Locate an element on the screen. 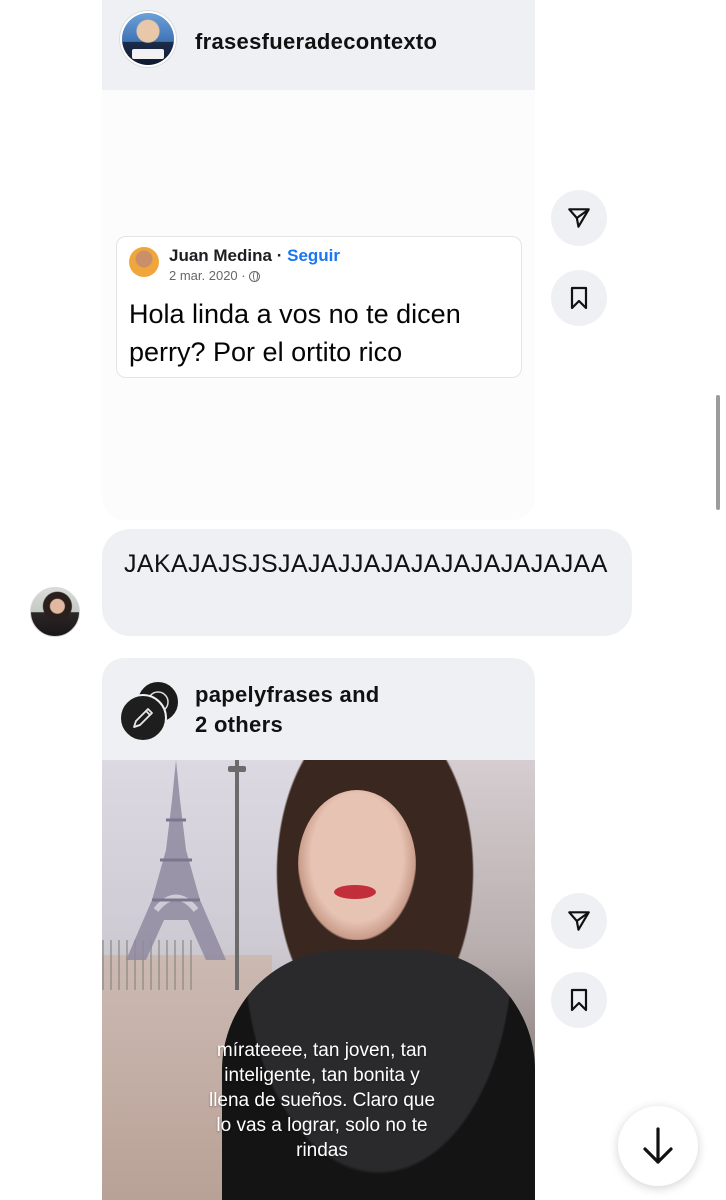 The image size is (726, 1200). message-text: JAKAJAJSJSJAJAJJAJAJAJAJAJAJAJAA is located at coordinates (366, 564).